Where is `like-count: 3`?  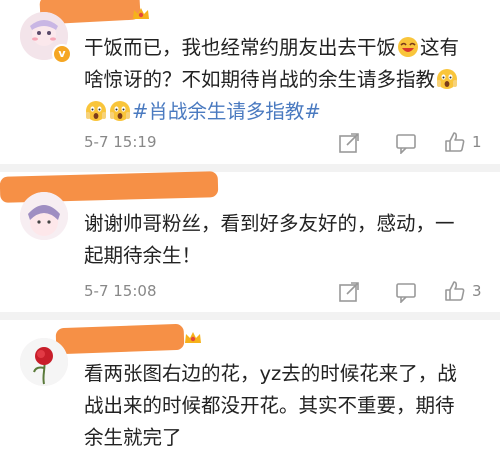 like-count: 3 is located at coordinates (477, 291).